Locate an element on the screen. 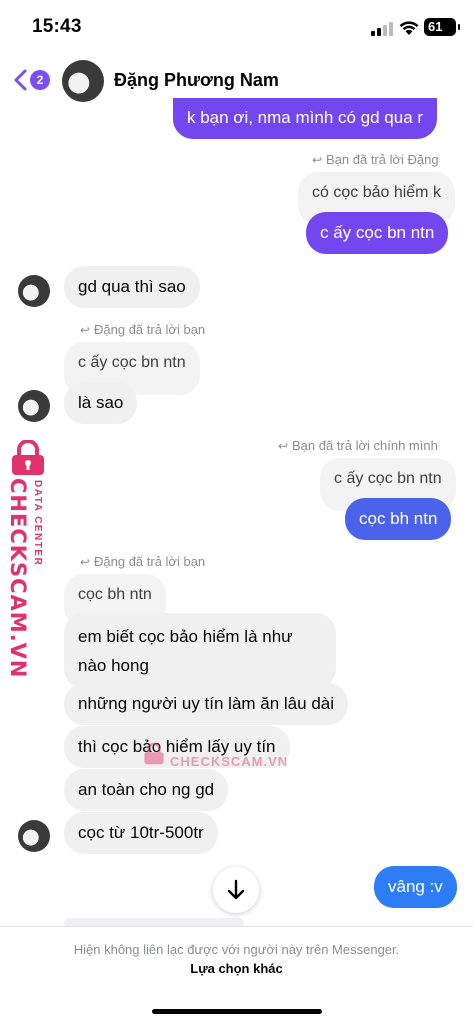  unread-count-badge: 2 is located at coordinates (40, 80).